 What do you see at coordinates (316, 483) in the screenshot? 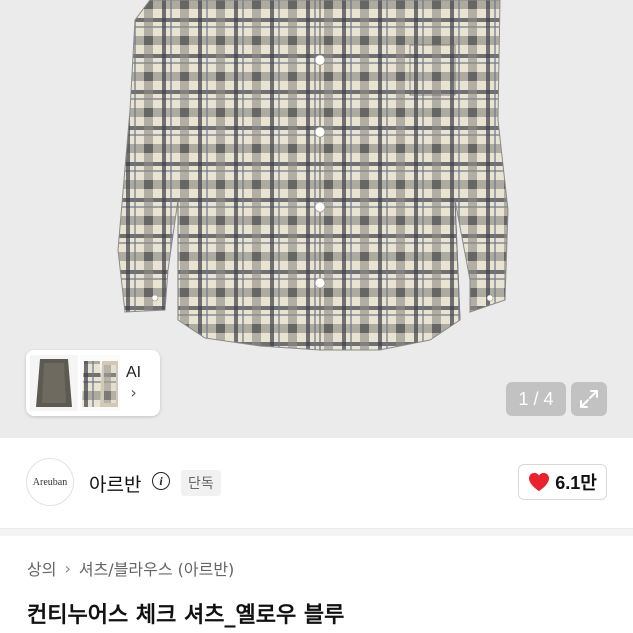
I see `brand-row: Areuban 아르반 i 단독 6.1만` at bounding box center [316, 483].